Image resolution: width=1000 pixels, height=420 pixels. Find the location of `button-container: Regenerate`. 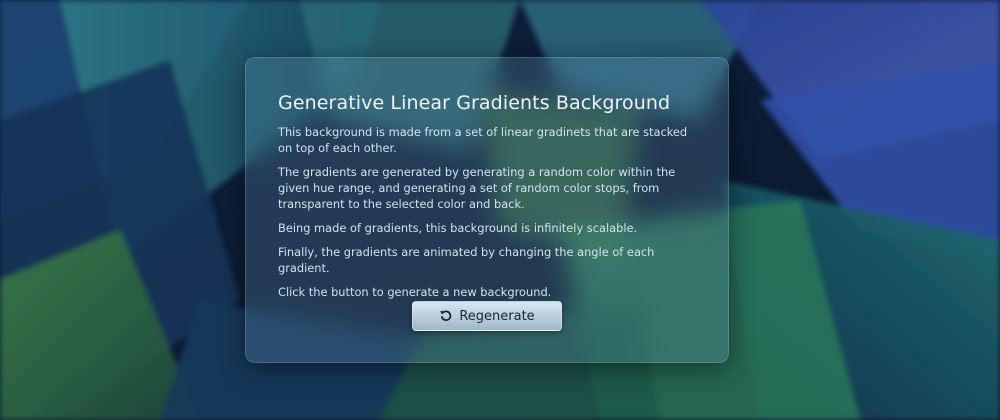

button-container: Regenerate is located at coordinates (487, 316).